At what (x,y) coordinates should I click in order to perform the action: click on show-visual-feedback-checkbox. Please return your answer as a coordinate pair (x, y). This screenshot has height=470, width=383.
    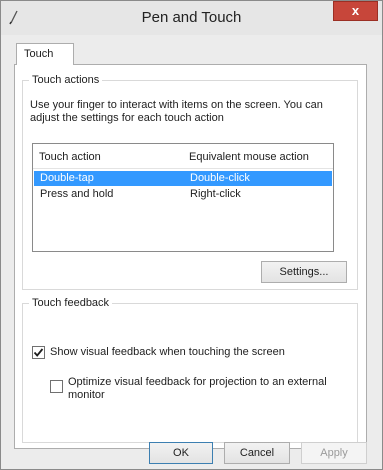
    Looking at the image, I should click on (38, 352).